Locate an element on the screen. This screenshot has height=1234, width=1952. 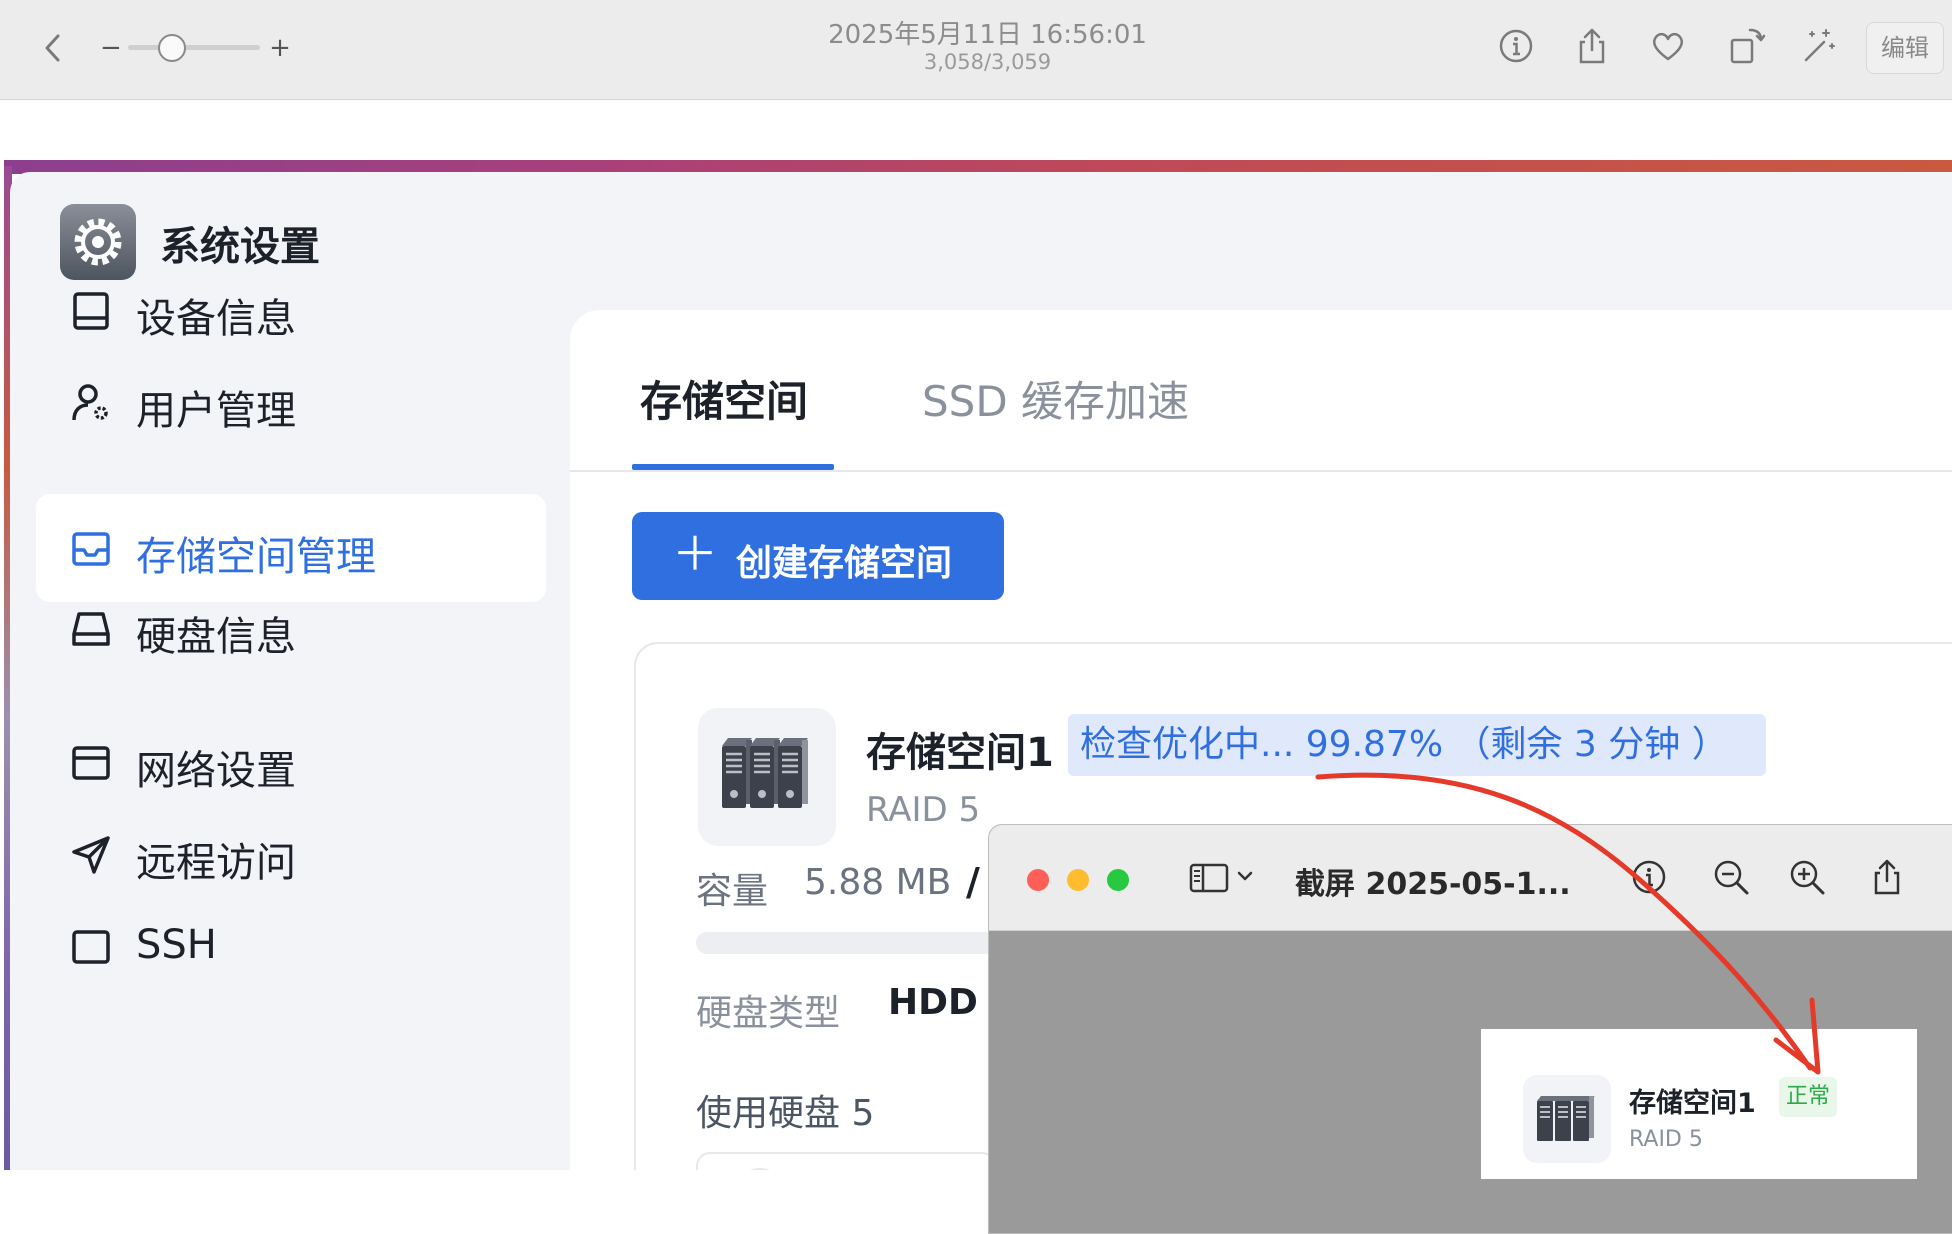
disk-type-value: HDD is located at coordinates (933, 1002).